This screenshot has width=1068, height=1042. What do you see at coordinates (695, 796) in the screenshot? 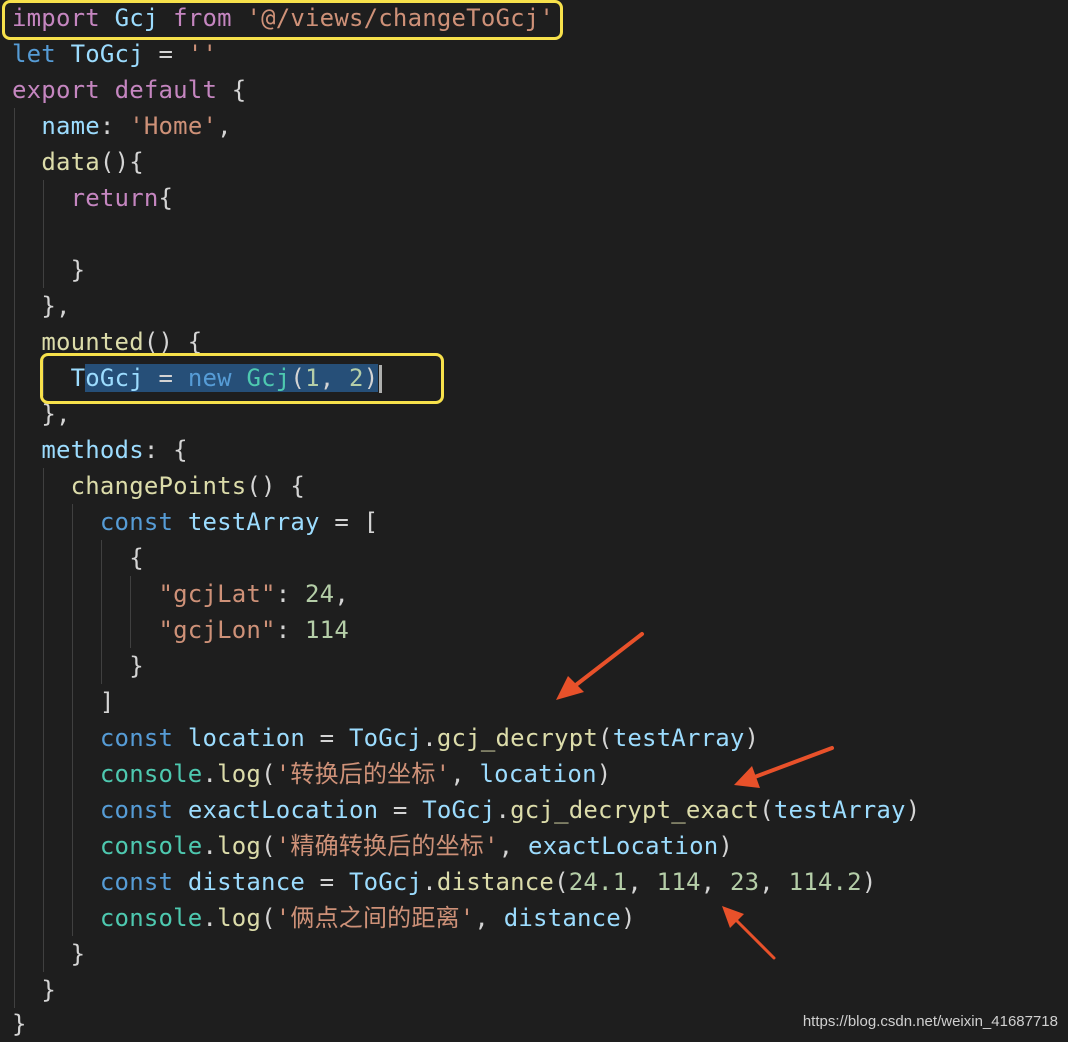
I see `annotation-arrows` at bounding box center [695, 796].